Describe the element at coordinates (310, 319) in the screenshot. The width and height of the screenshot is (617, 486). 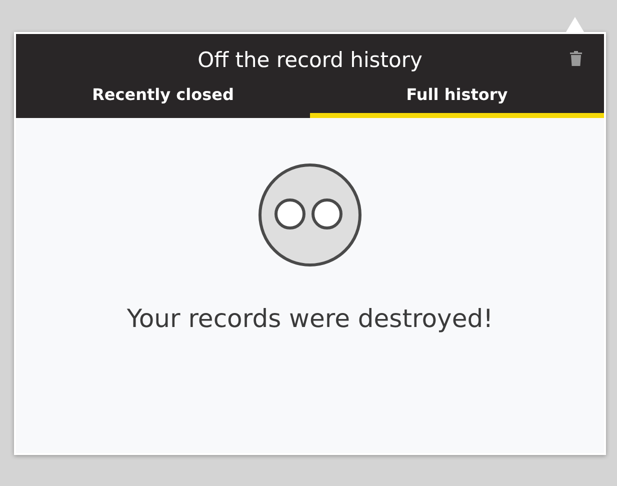
I see `empty-message: Your records were destroyed!` at that location.